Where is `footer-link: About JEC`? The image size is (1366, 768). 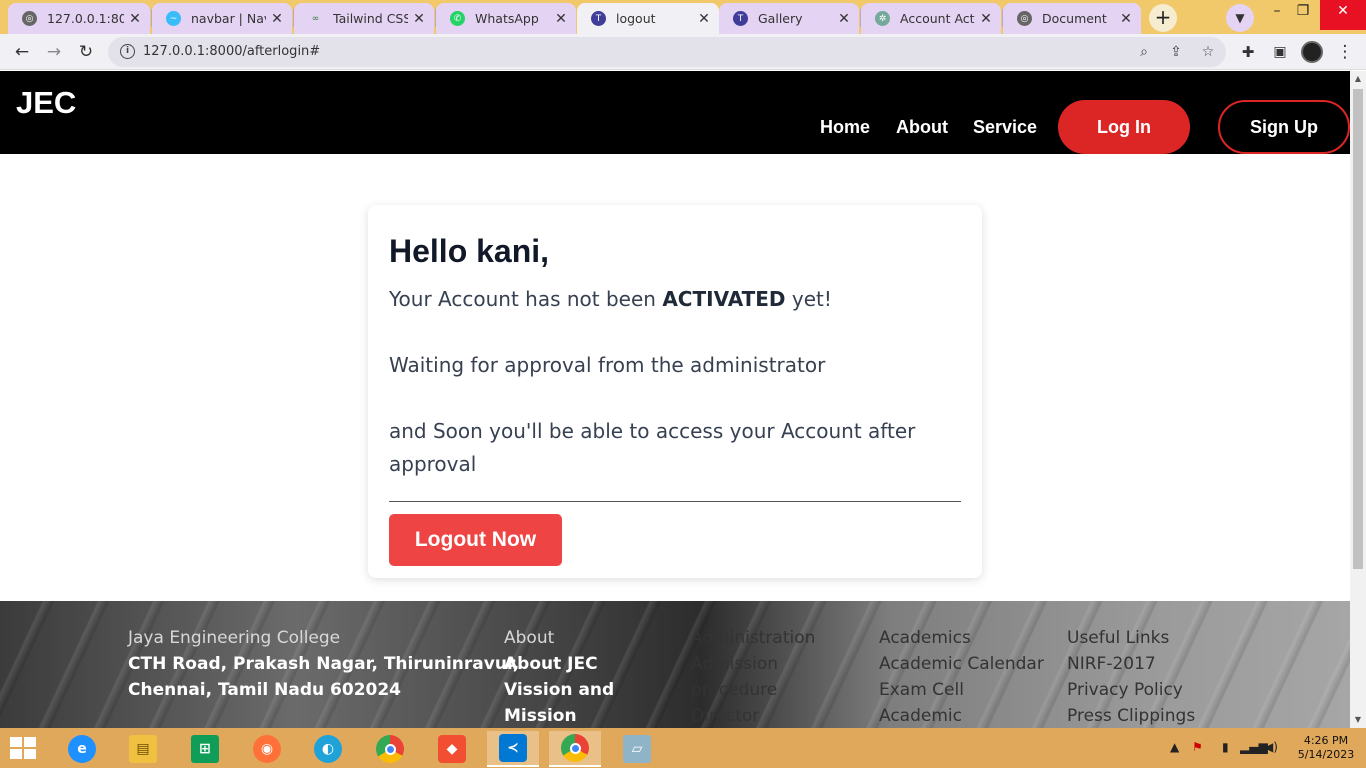
footer-link: About JEC is located at coordinates (559, 664).